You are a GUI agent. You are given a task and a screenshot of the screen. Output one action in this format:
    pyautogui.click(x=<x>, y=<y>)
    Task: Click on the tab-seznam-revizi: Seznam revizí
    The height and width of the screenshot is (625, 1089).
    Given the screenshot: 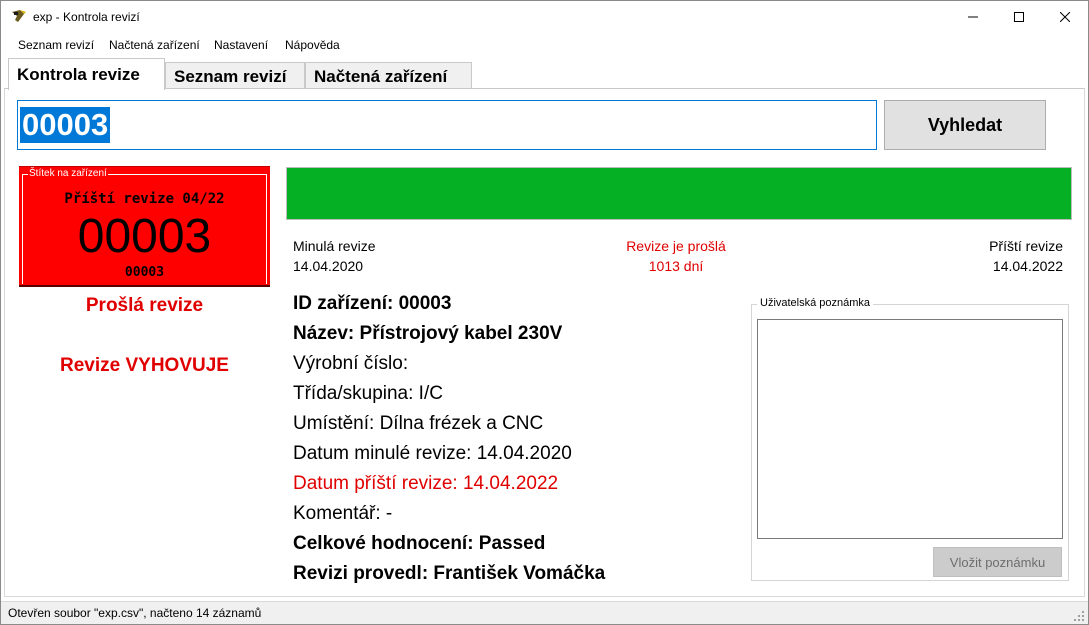 What is the action you would take?
    pyautogui.click(x=235, y=75)
    